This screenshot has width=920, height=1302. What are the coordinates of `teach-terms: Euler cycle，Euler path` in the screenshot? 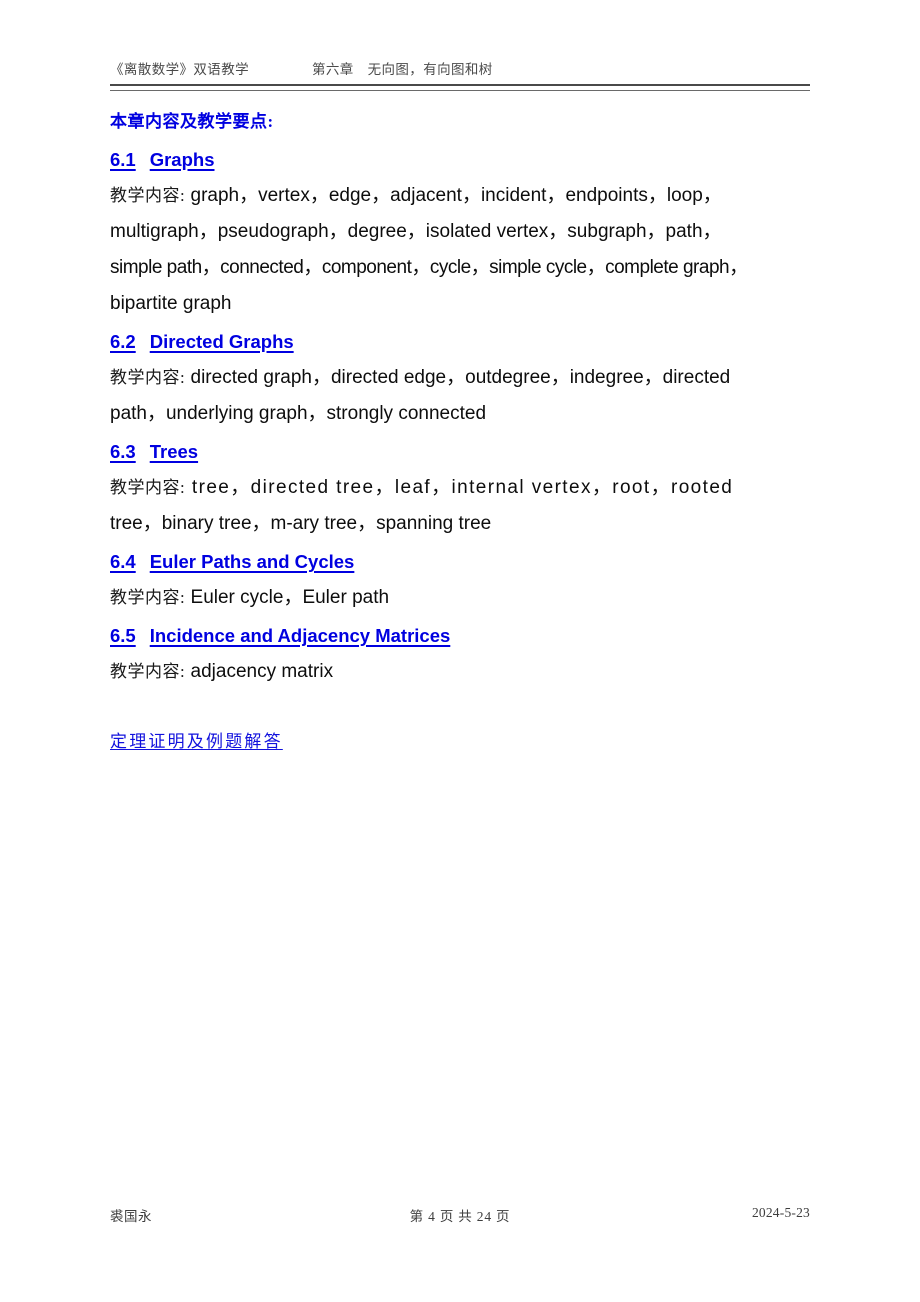 It's located at (290, 597).